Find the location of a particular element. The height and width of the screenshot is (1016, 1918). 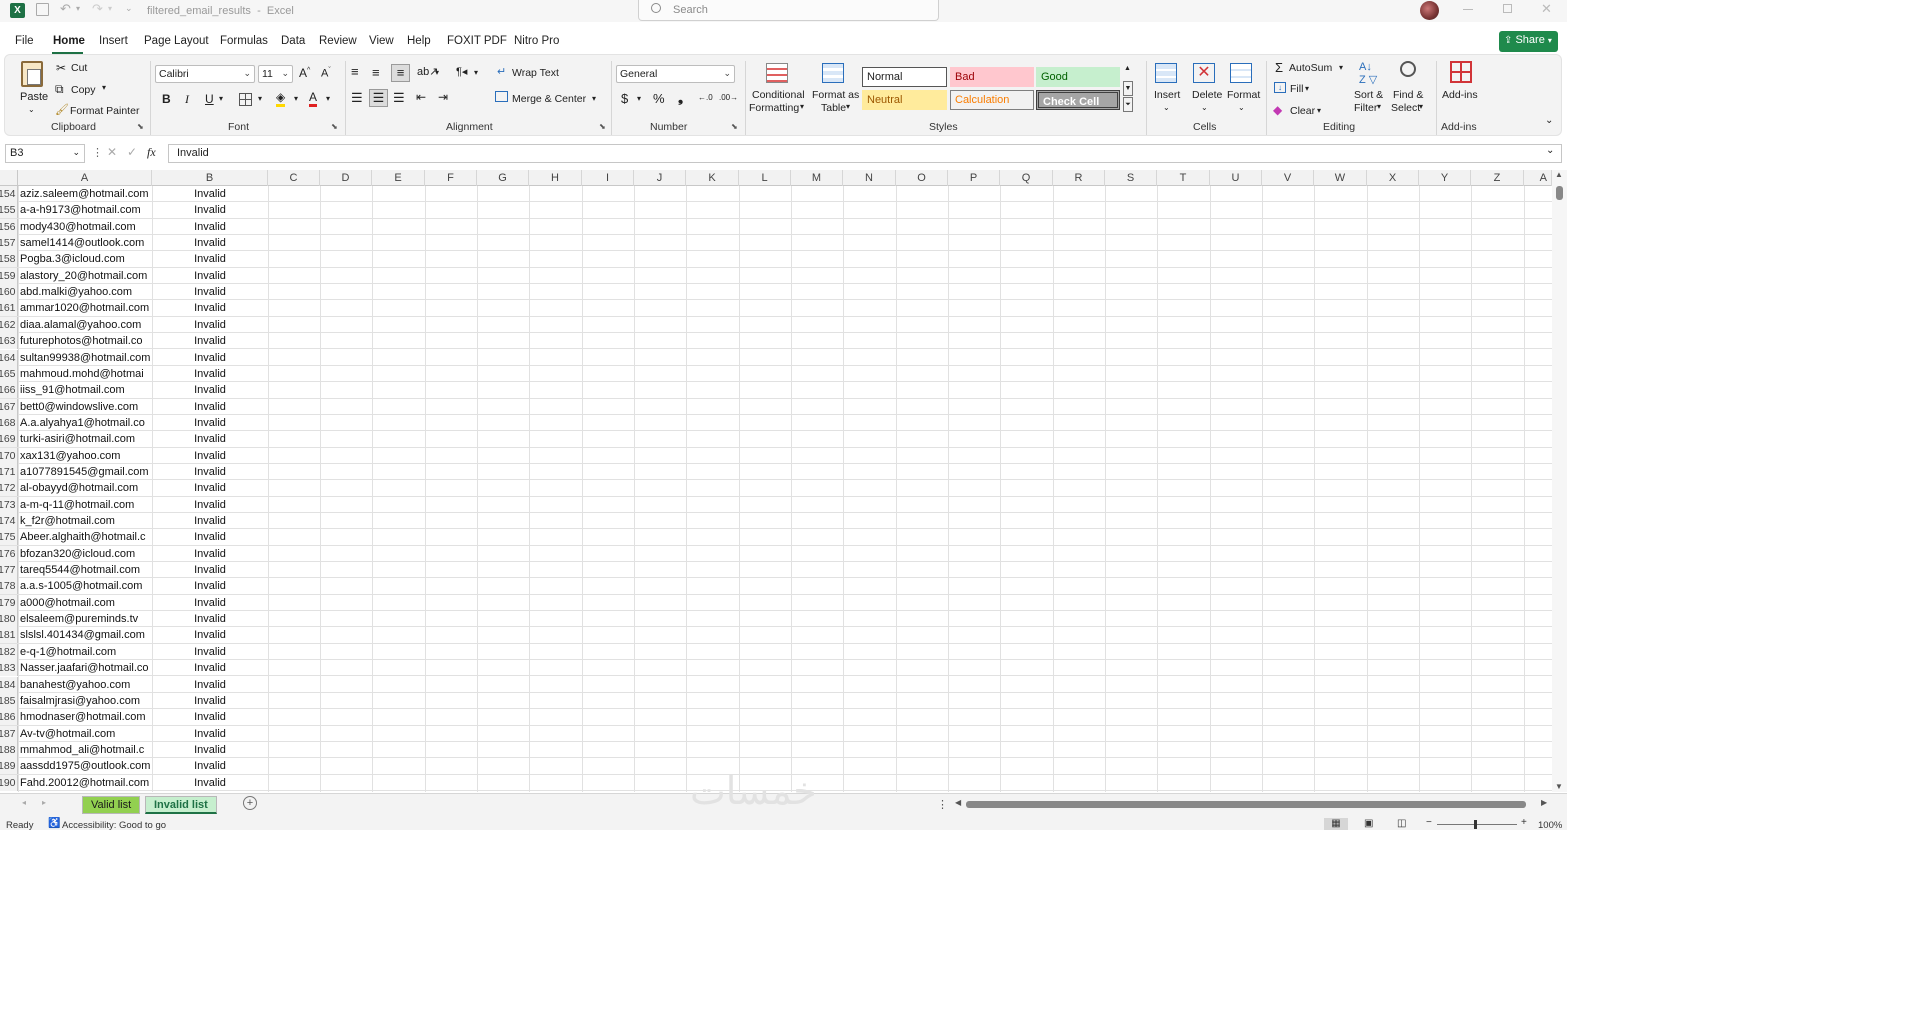

add-ins-button: Add-ins is located at coordinates (1462, 85).